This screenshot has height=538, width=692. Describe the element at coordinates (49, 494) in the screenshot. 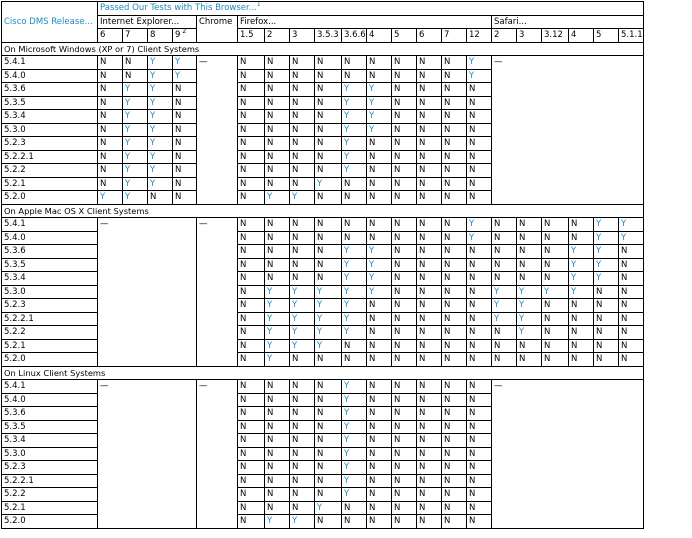

I see `release-cell: 5.2.2` at that location.